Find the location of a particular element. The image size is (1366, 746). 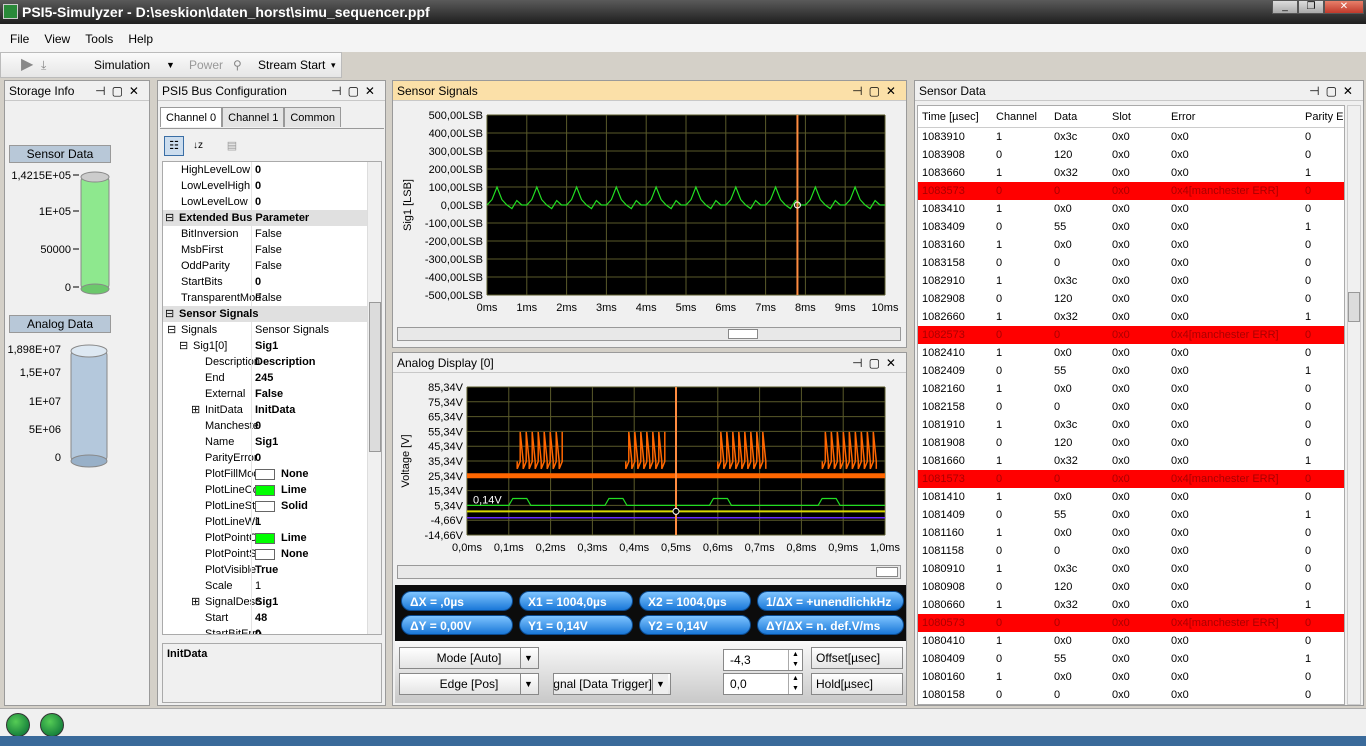

property-row: StartBits 0 is located at coordinates (272, 282).